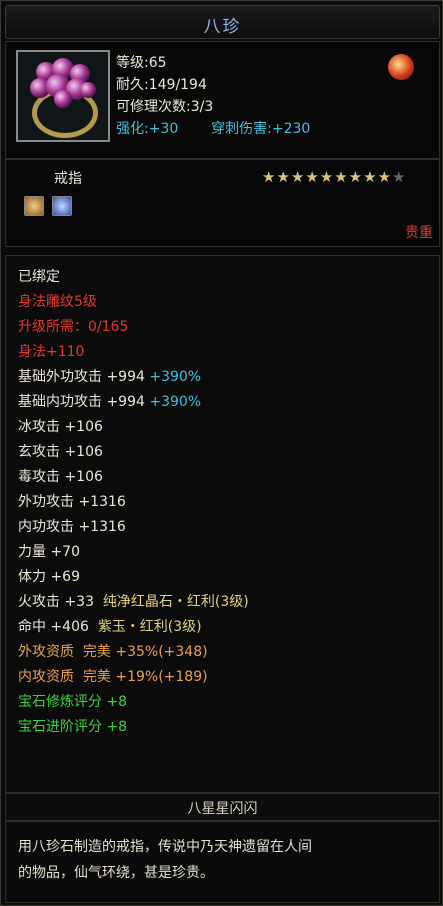 This screenshot has height=906, width=443. Describe the element at coordinates (222, 27) in the screenshot. I see `item-name: 八珍` at that location.